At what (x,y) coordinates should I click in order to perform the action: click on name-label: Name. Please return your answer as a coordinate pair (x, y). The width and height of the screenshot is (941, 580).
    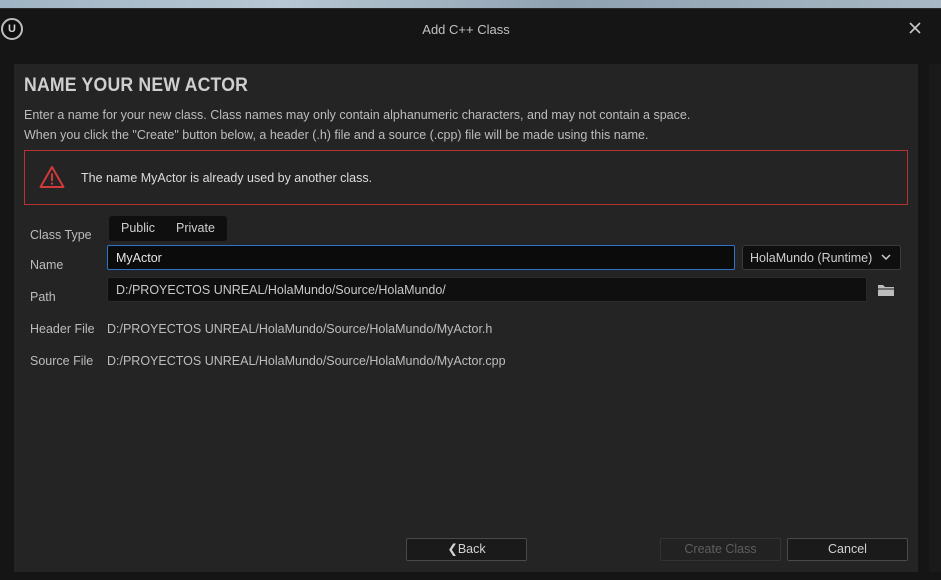
    Looking at the image, I should click on (47, 265).